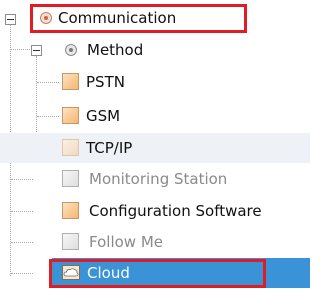 This screenshot has width=320, height=290. I want to click on group-node-icon, so click(71, 50).